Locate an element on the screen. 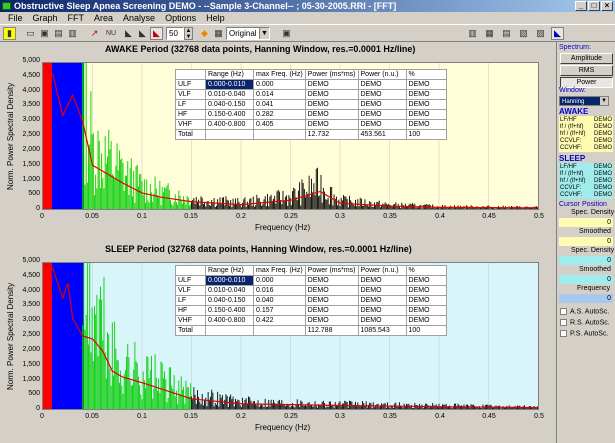  ratio-row: hf / (lf+hf) DEMO is located at coordinates (586, 181).